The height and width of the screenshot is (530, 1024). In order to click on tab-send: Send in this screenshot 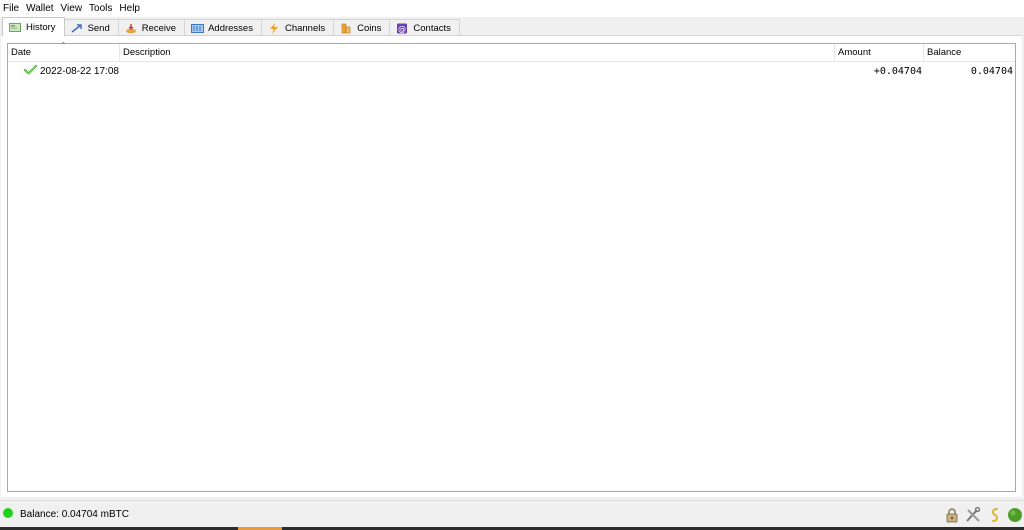, I will do `click(91, 27)`.